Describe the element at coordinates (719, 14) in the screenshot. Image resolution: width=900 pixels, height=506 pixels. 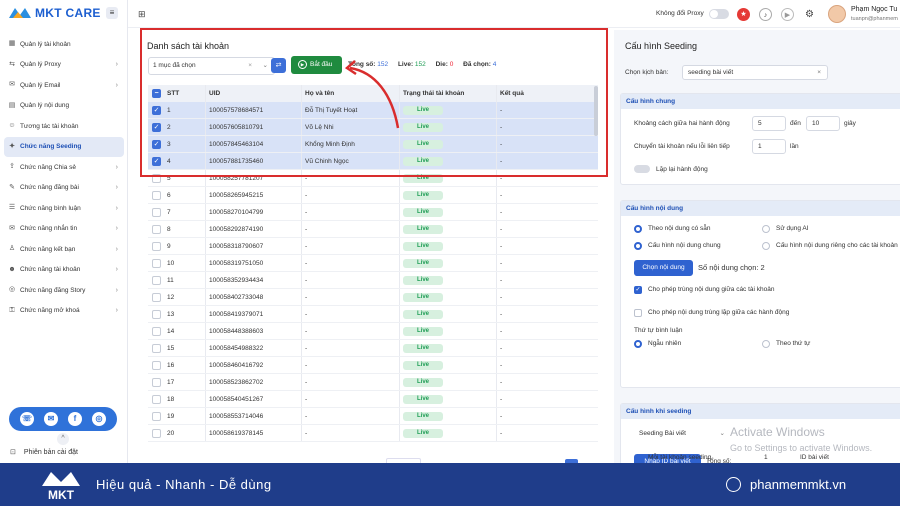
I see `proxy-toggle` at that location.